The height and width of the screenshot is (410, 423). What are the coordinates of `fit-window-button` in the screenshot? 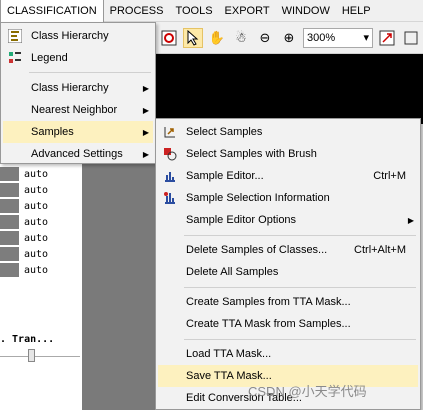 It's located at (387, 38).